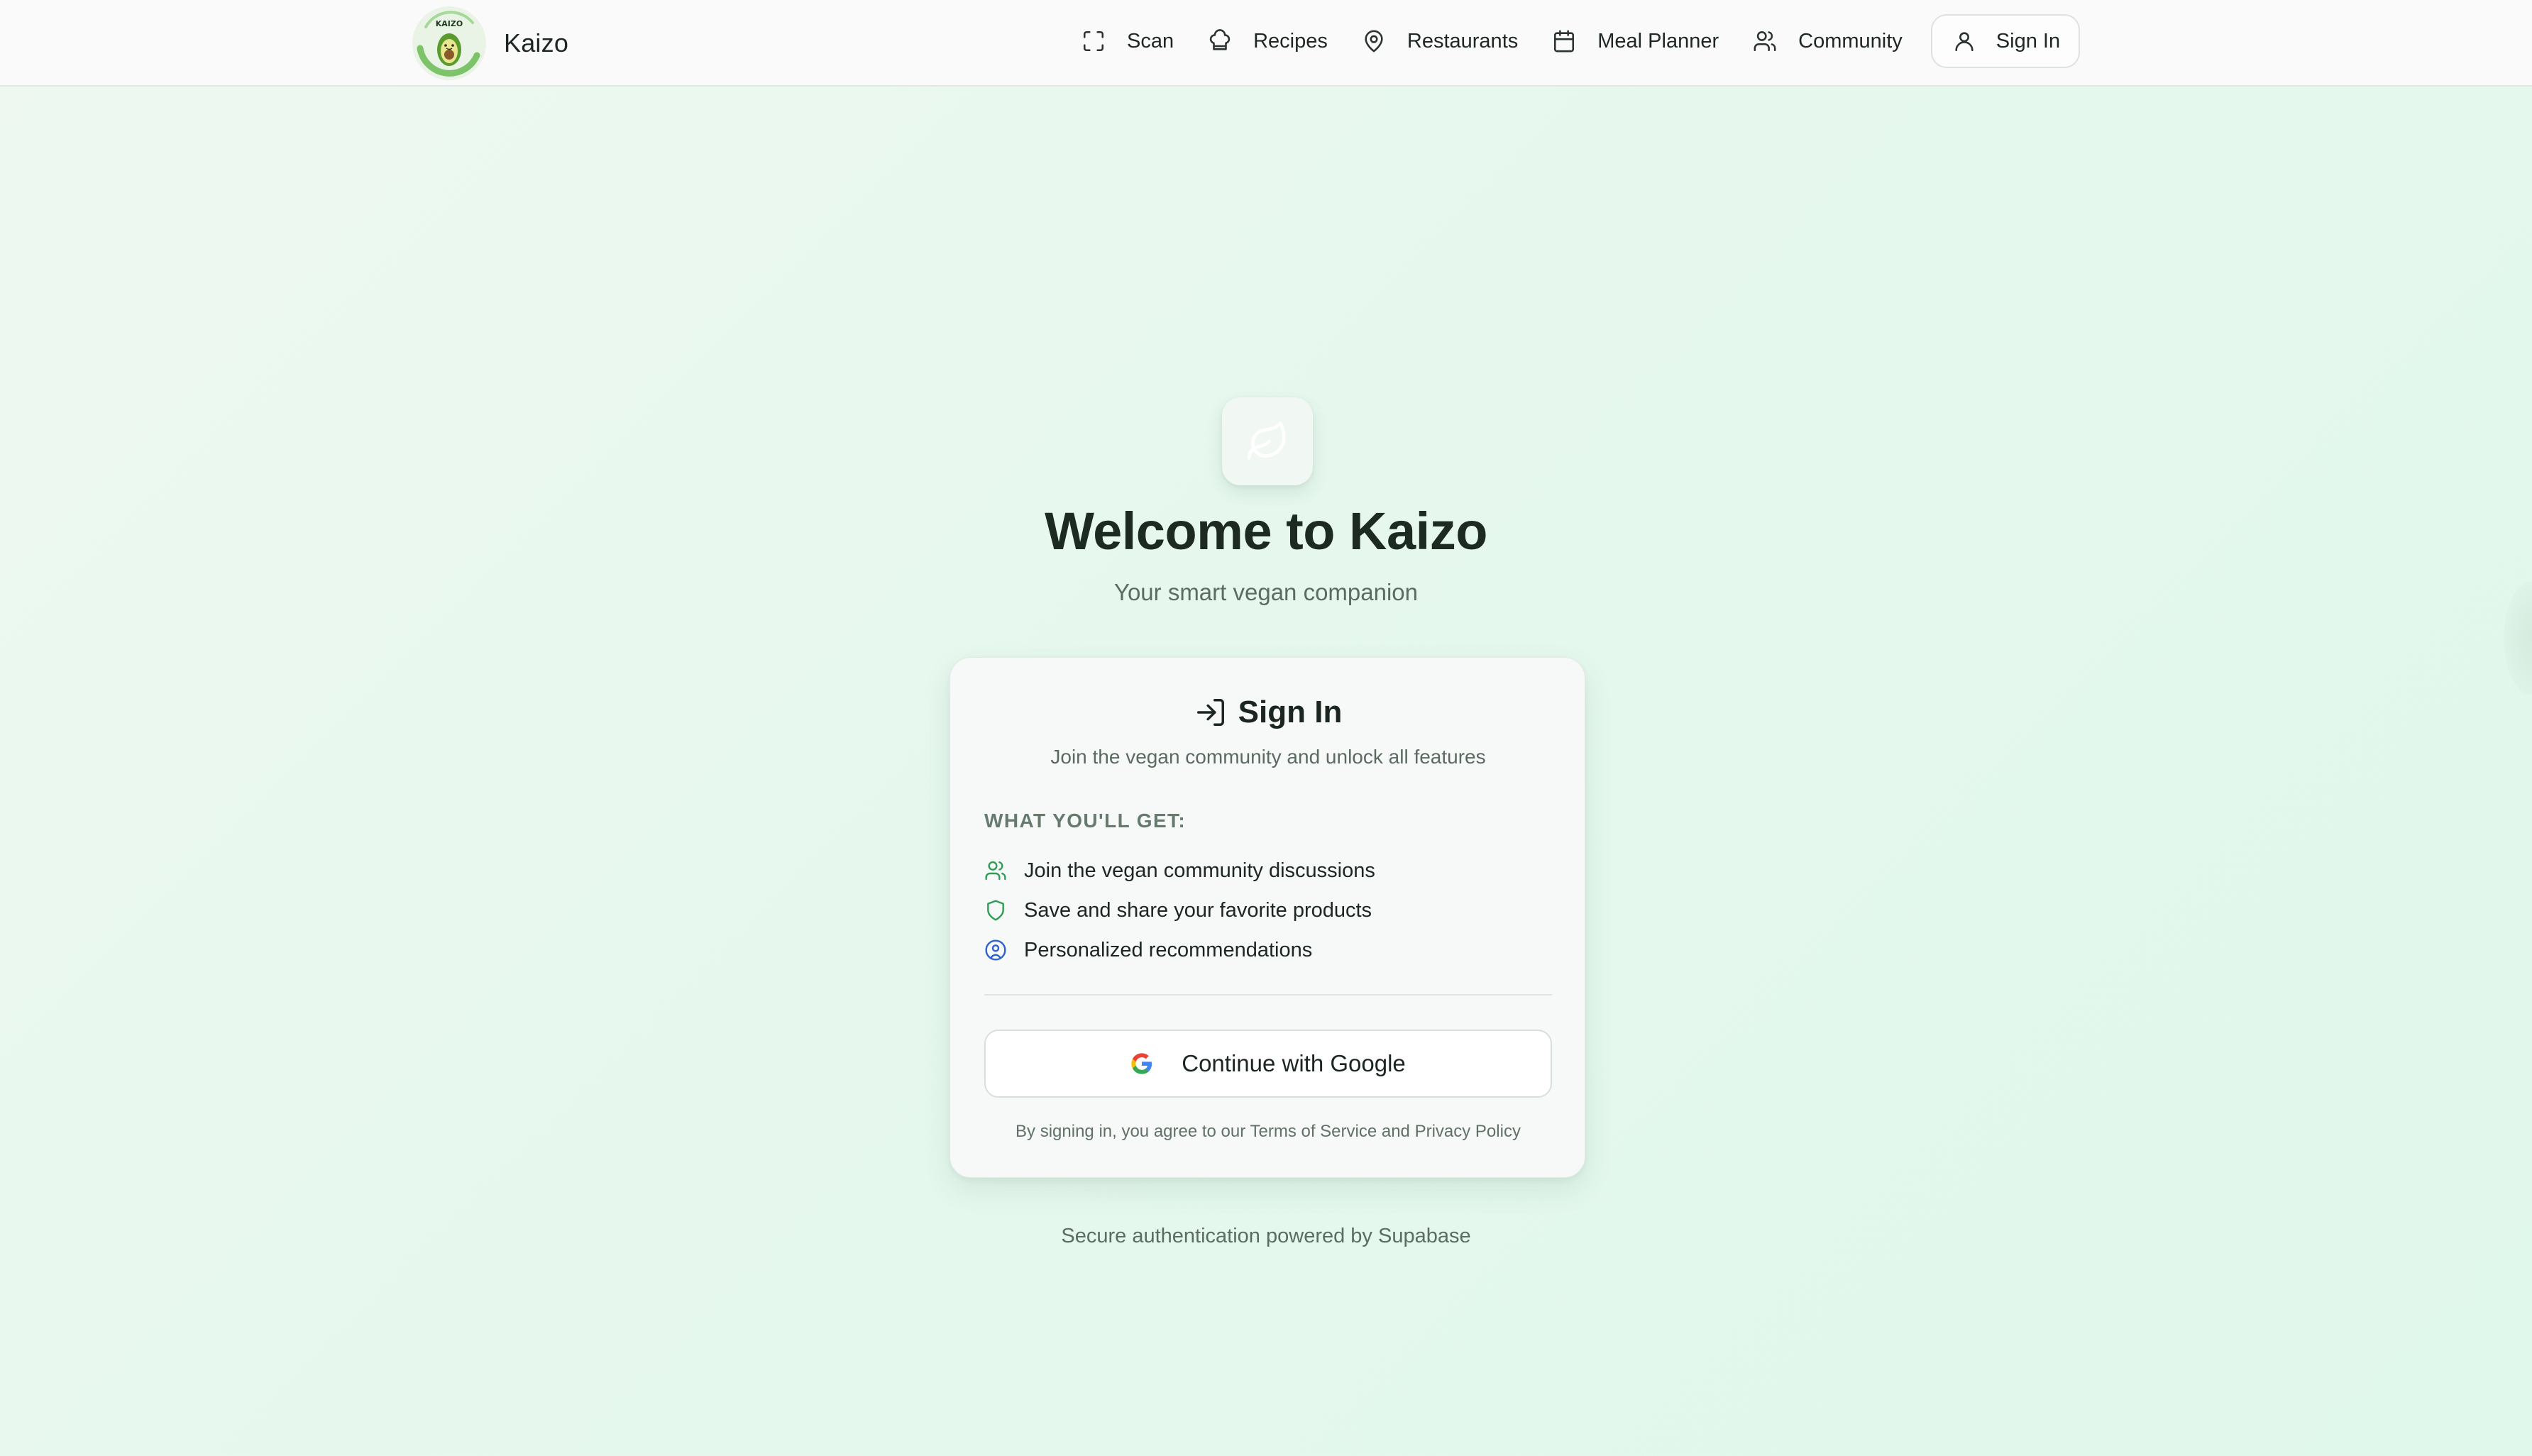  What do you see at coordinates (2028, 41) in the screenshot?
I see `header-sign-in-label: Sign In` at bounding box center [2028, 41].